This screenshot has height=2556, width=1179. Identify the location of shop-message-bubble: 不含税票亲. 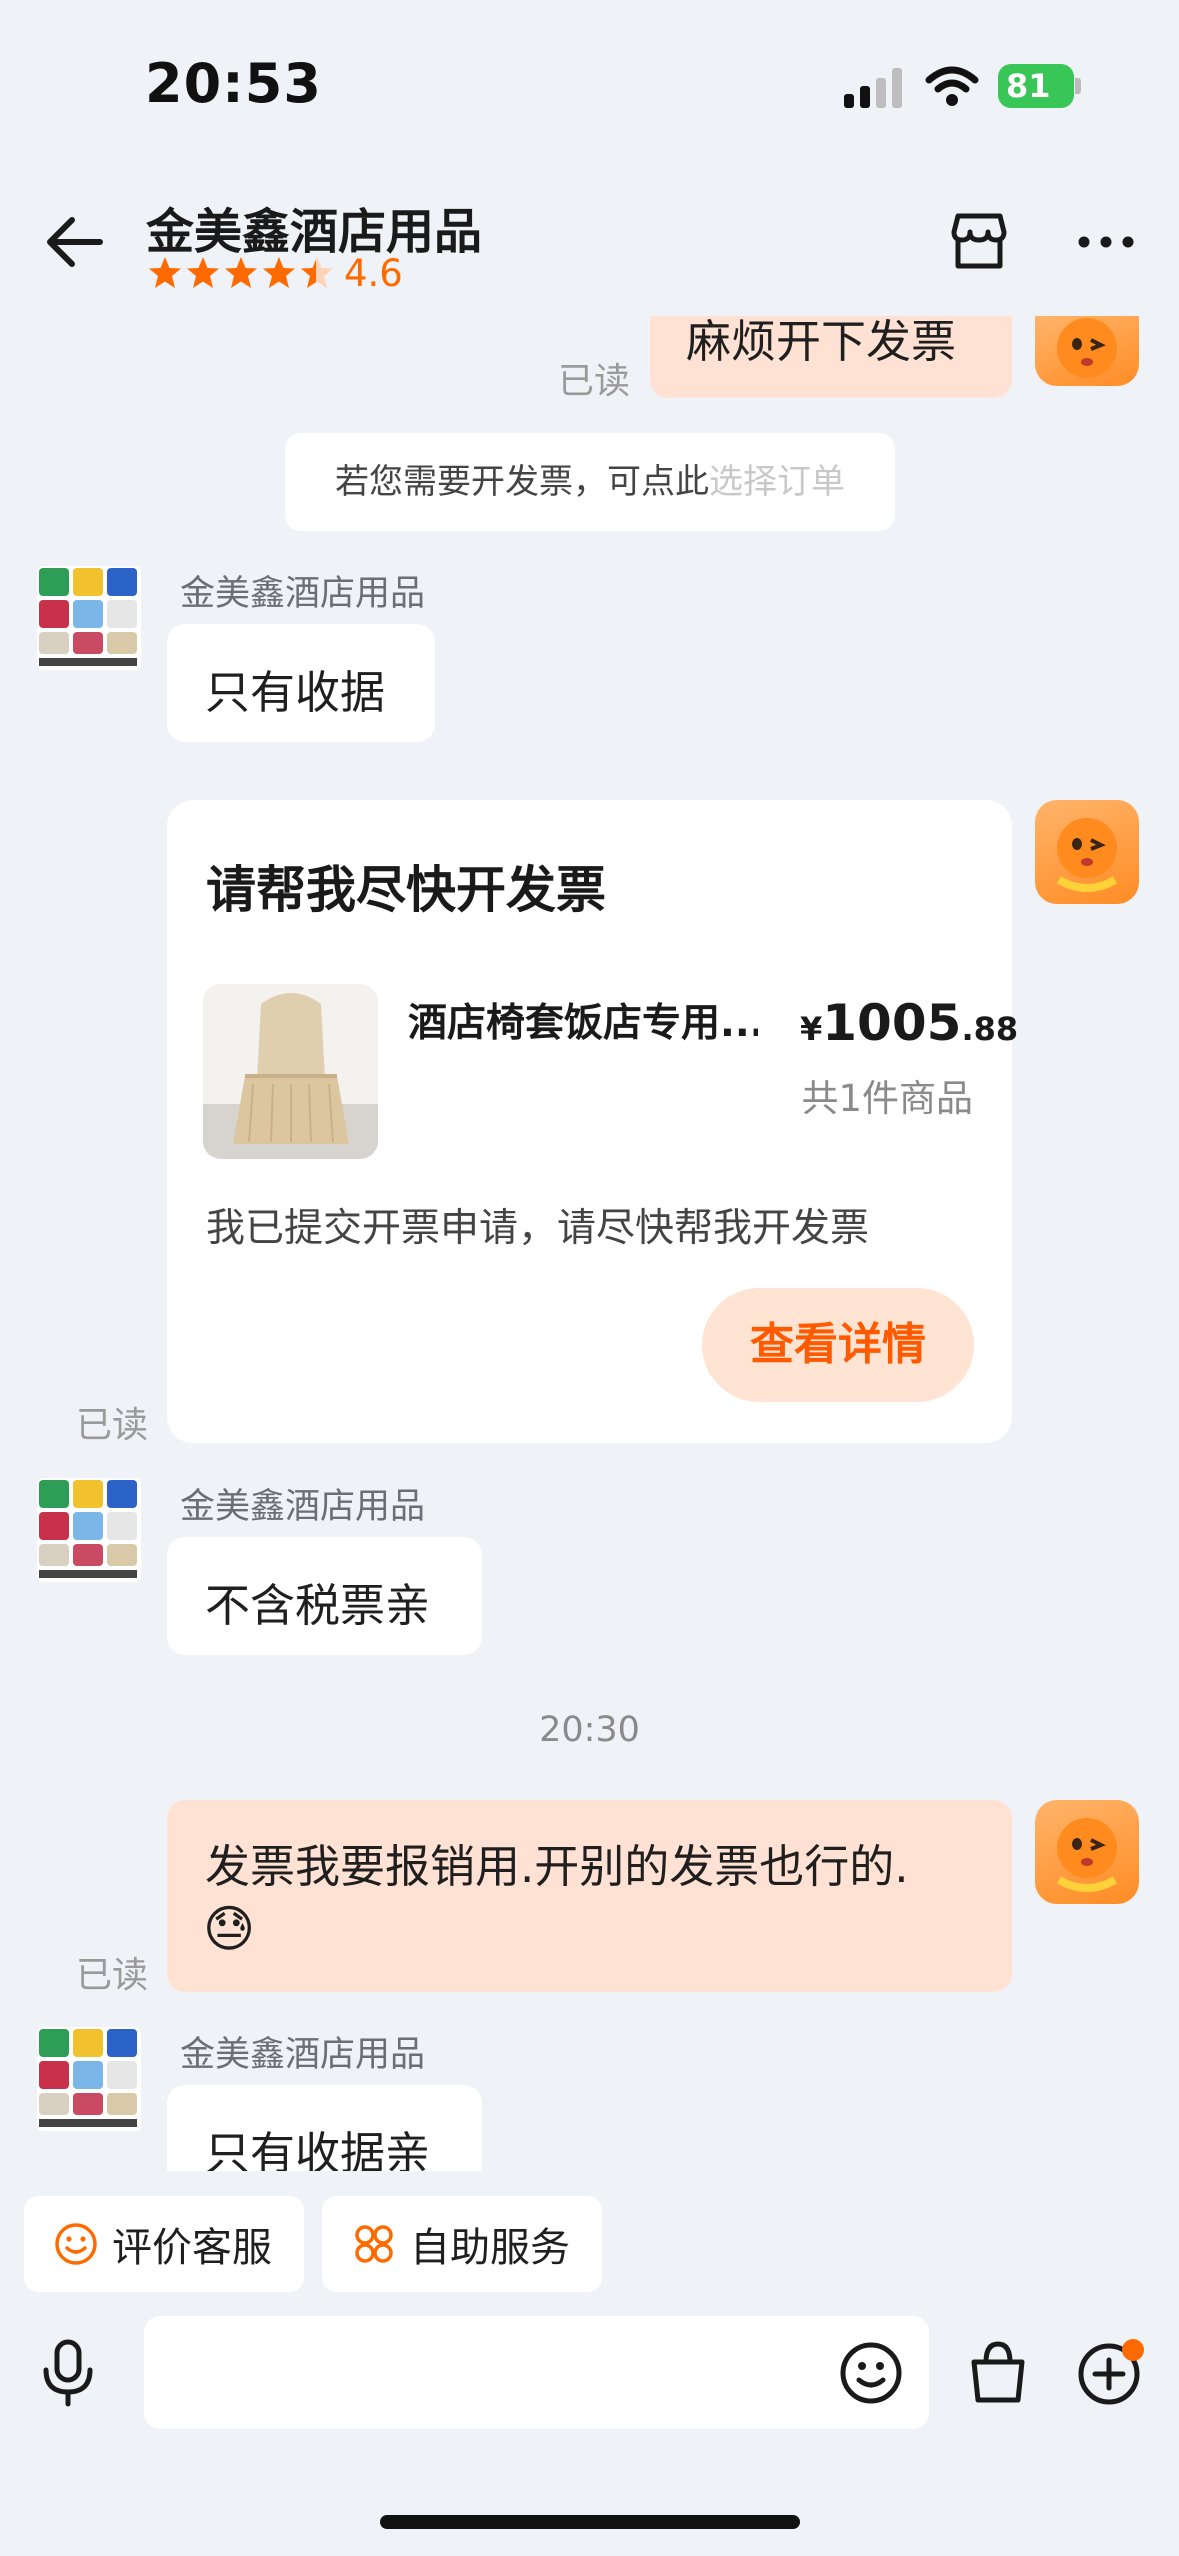
(324, 1596).